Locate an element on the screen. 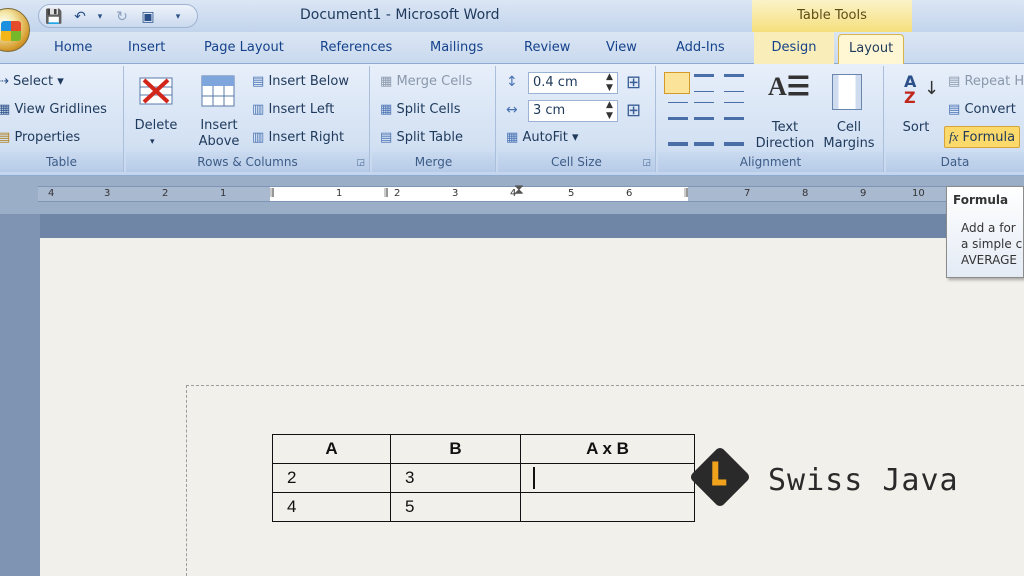 Image resolution: width=1024 pixels, height=576 pixels. insert-right-icon: ▥ is located at coordinates (258, 137).